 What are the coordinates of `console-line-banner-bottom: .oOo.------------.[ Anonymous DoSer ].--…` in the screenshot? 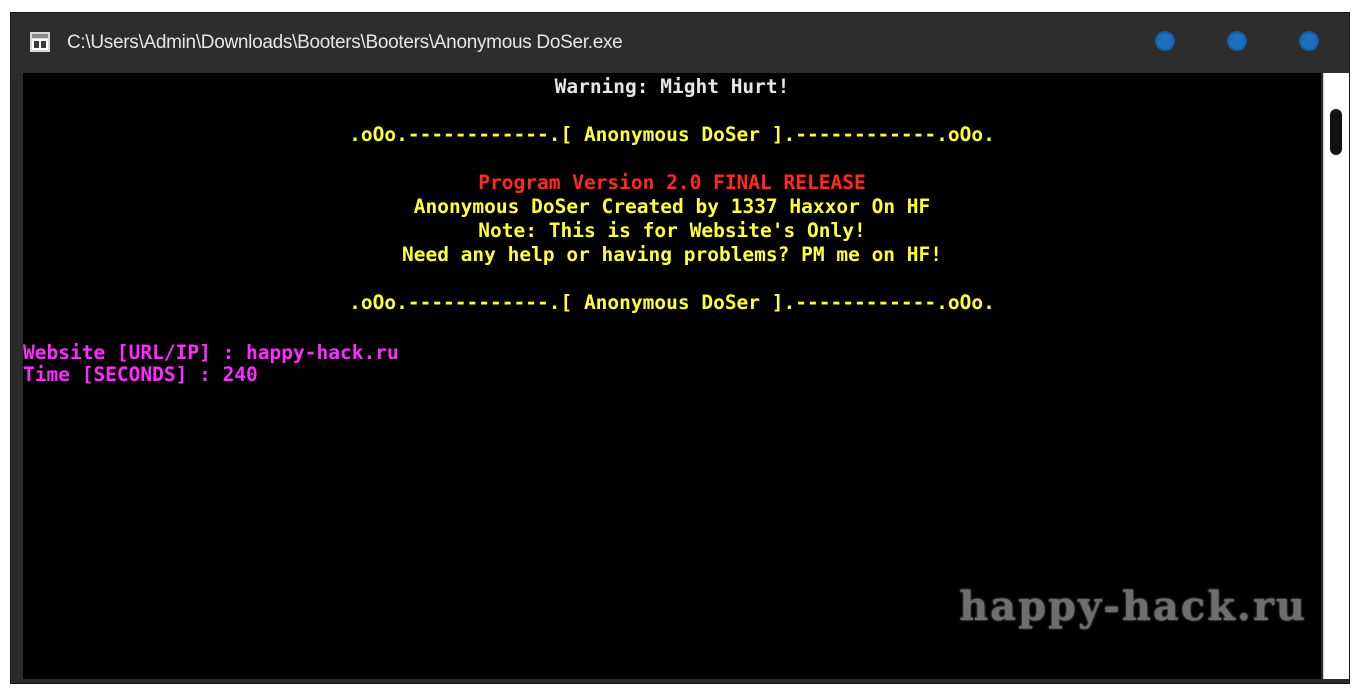 It's located at (672, 302).